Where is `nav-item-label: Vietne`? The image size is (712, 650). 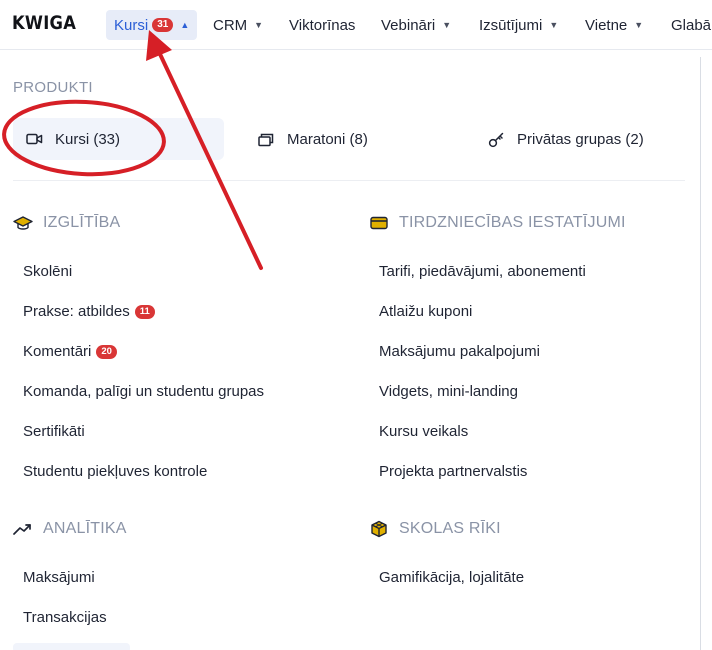
nav-item-label: Vietne is located at coordinates (606, 25).